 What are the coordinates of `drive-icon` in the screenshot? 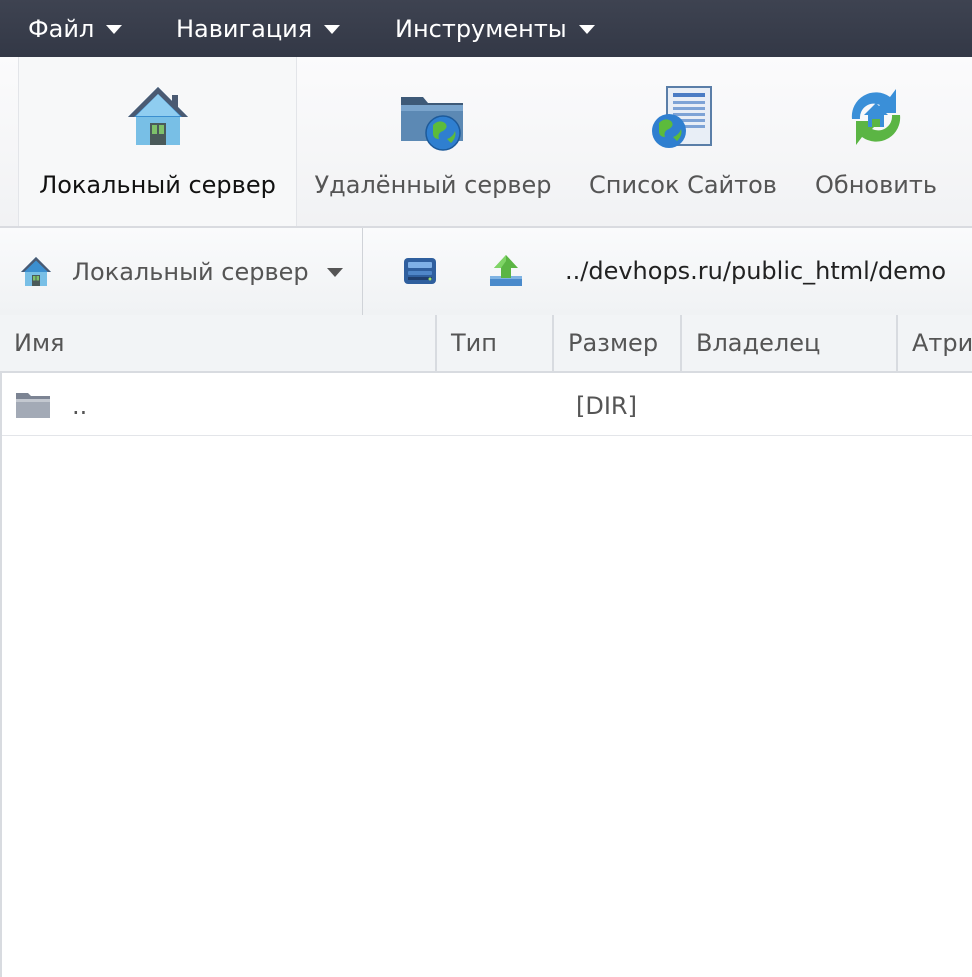 It's located at (420, 271).